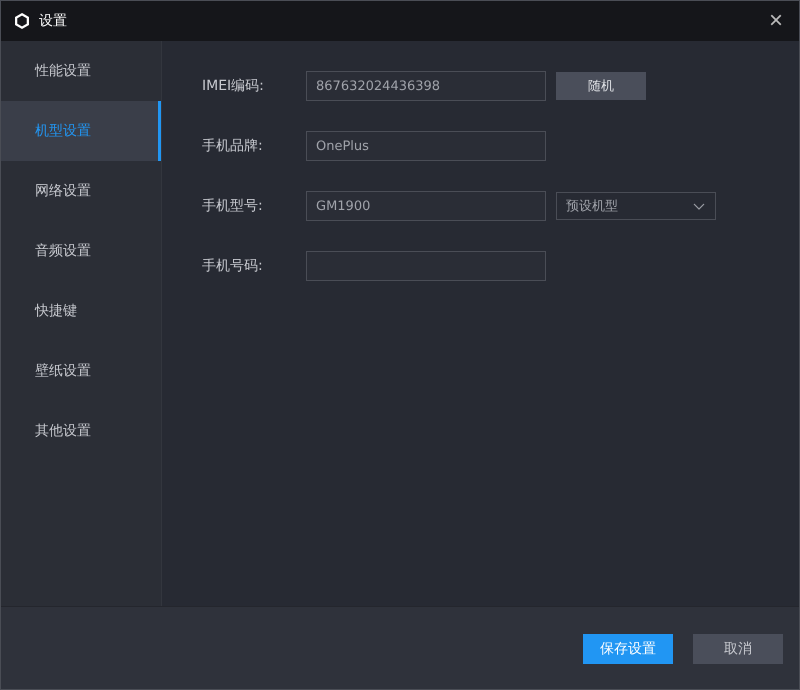  What do you see at coordinates (233, 266) in the screenshot?
I see `field-label: 手机号码:` at bounding box center [233, 266].